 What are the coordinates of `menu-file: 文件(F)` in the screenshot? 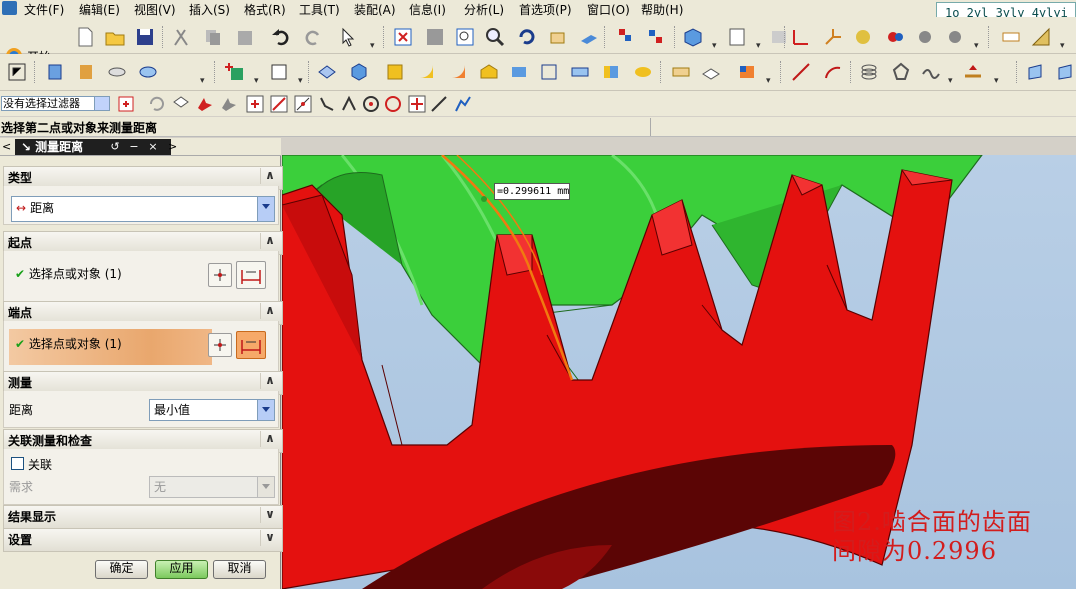 It's located at (44, 9).